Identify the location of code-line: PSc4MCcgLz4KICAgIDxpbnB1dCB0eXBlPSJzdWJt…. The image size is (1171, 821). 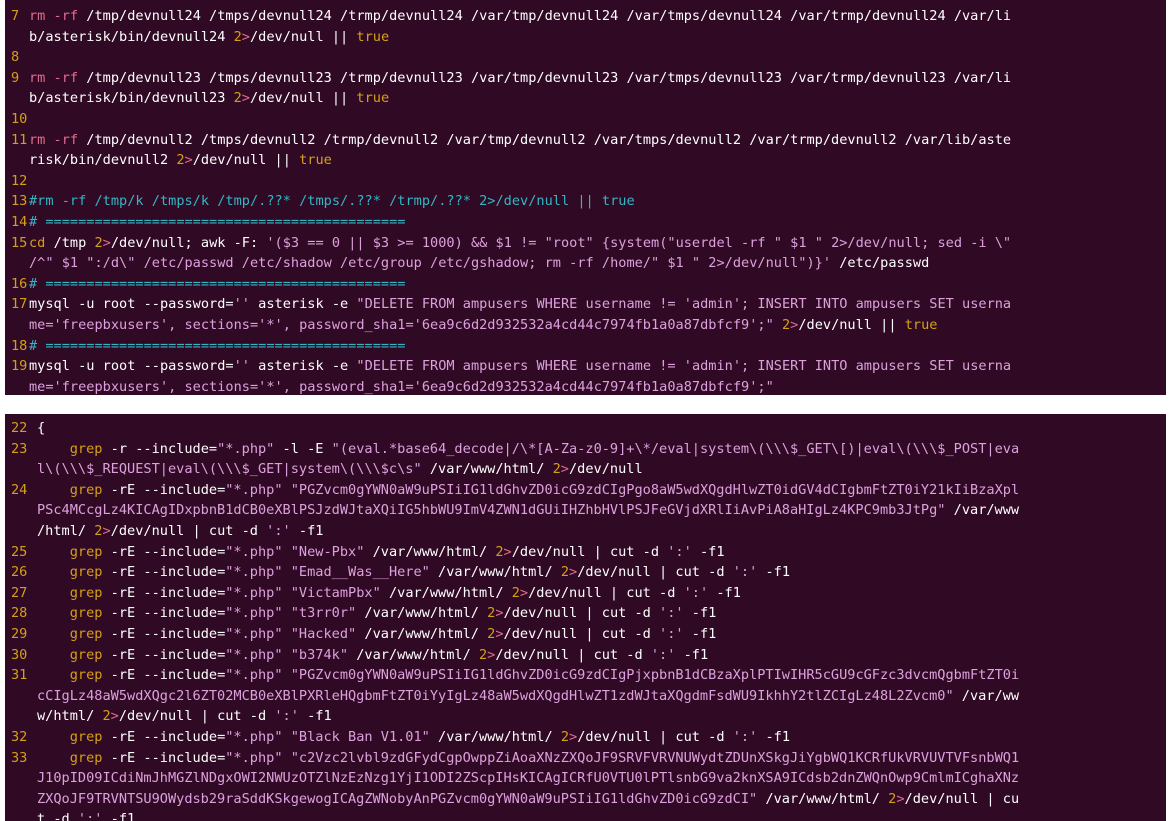
(588, 510).